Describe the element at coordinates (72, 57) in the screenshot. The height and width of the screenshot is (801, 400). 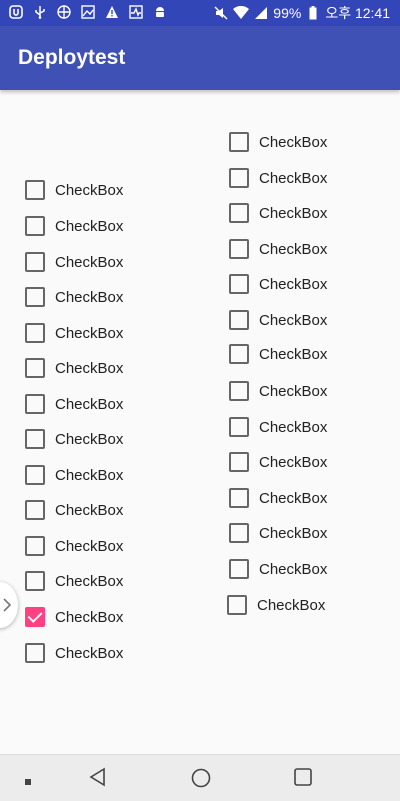
I see `app-title: Deploytest` at that location.